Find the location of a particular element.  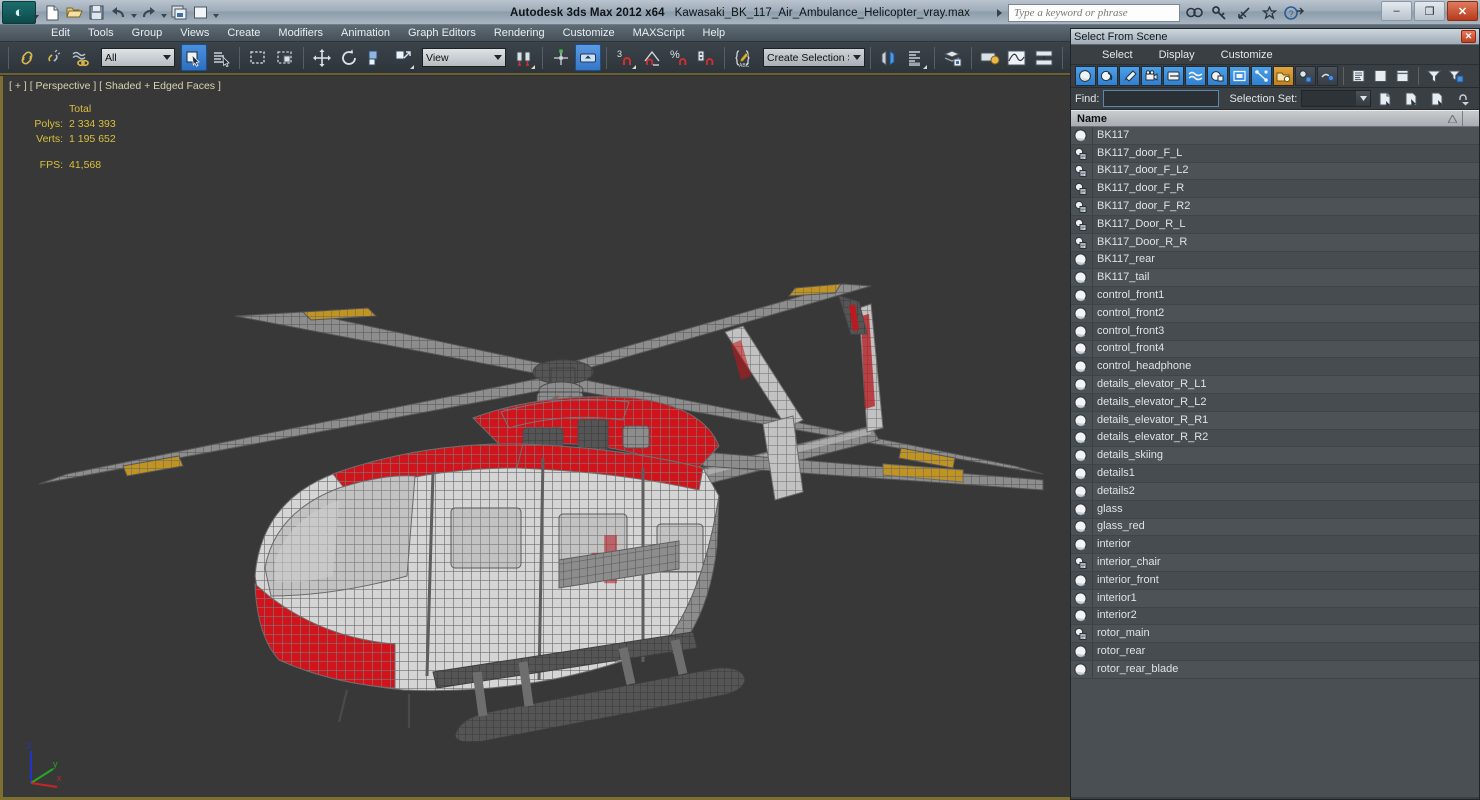

angle-snap-toggle-icon is located at coordinates (652, 57).